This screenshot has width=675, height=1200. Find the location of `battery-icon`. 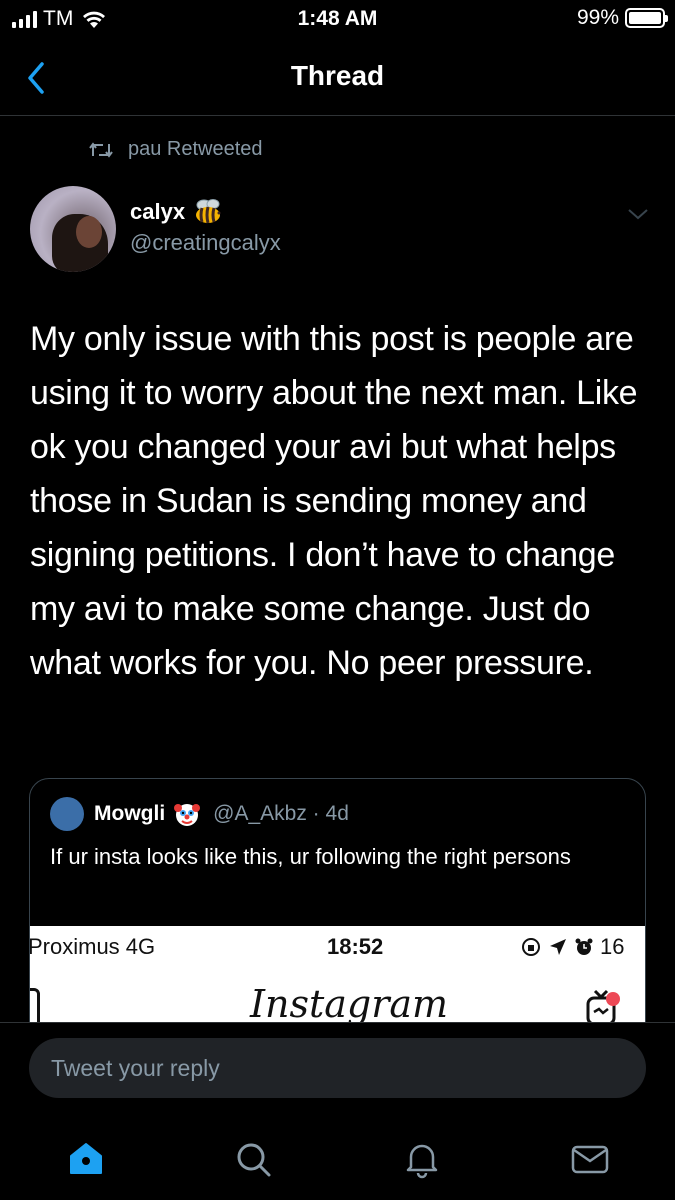

battery-icon is located at coordinates (646, 18).